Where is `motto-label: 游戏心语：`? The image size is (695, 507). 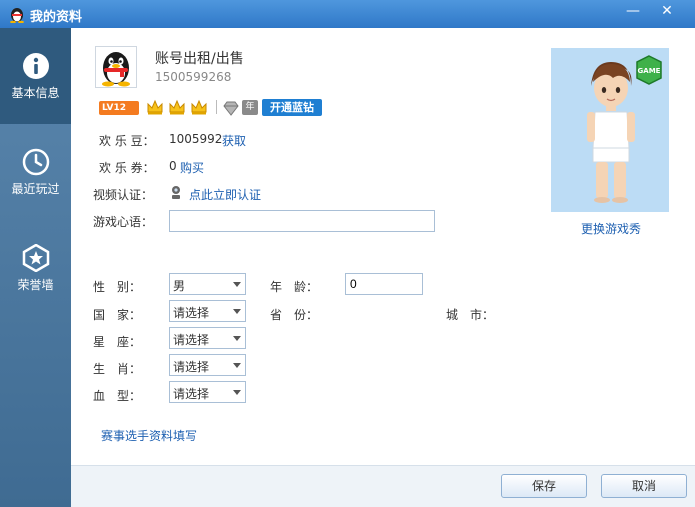 motto-label: 游戏心语： is located at coordinates (123, 222).